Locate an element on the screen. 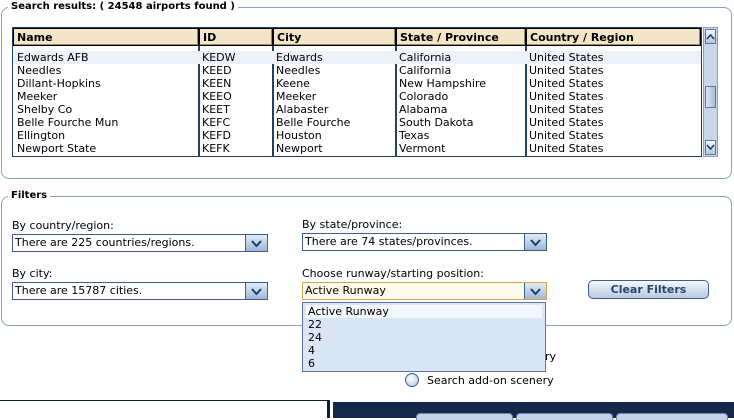  results-scrollbar is located at coordinates (710, 92).